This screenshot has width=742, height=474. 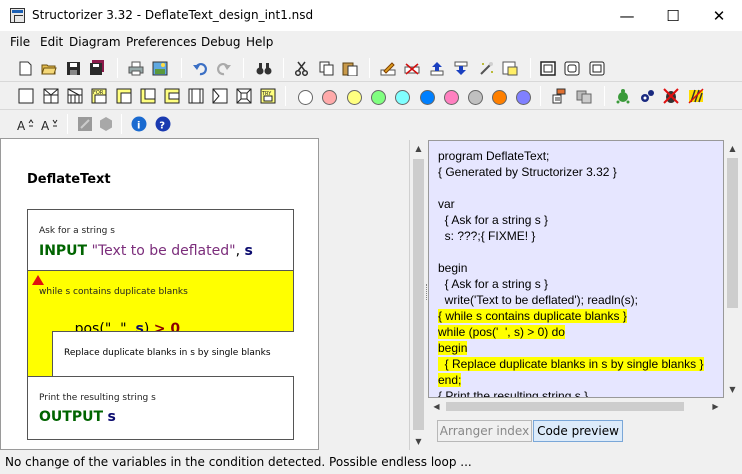 I want to click on print-icon, so click(x=136, y=68).